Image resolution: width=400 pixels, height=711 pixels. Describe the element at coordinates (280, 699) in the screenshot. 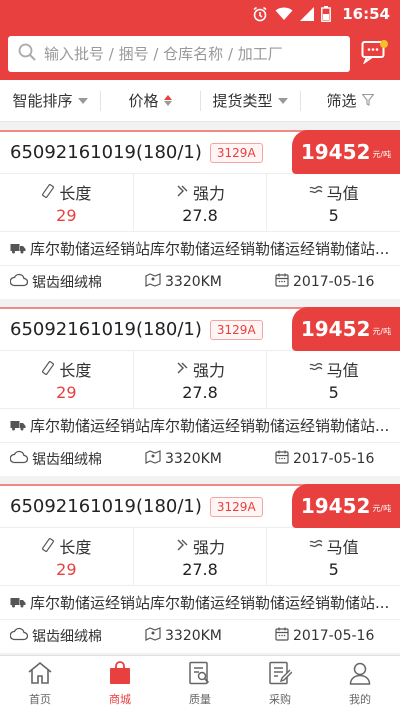

I see `tab-label: 采购` at that location.